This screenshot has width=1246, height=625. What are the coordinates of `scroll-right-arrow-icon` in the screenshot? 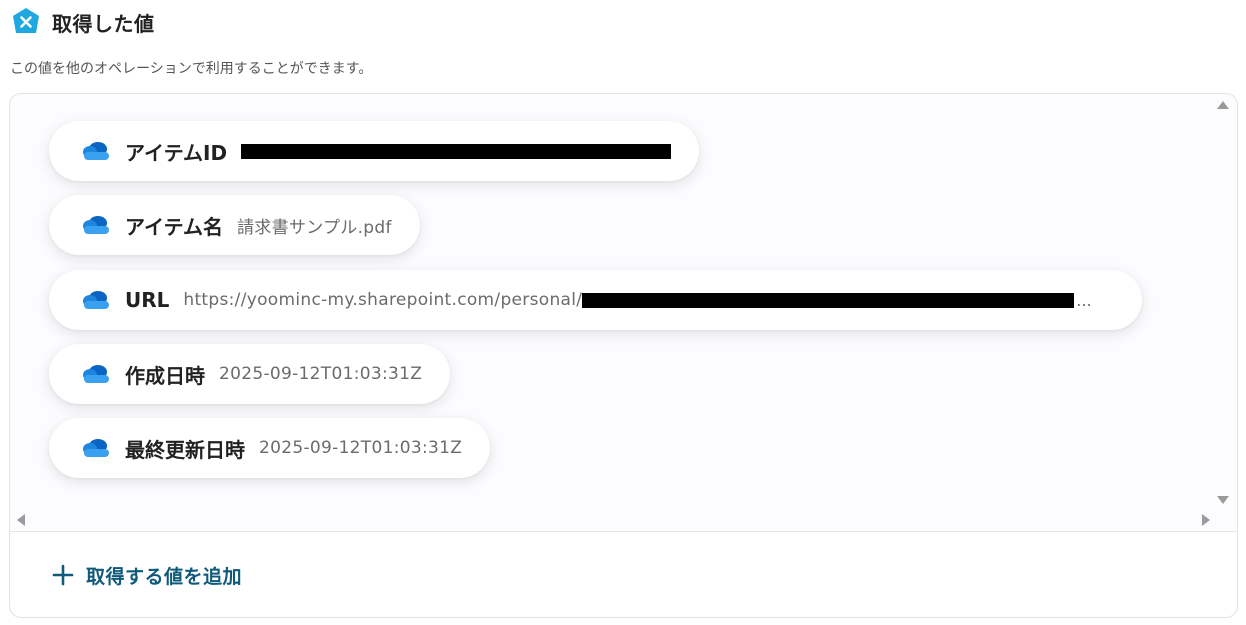 It's located at (1206, 520).